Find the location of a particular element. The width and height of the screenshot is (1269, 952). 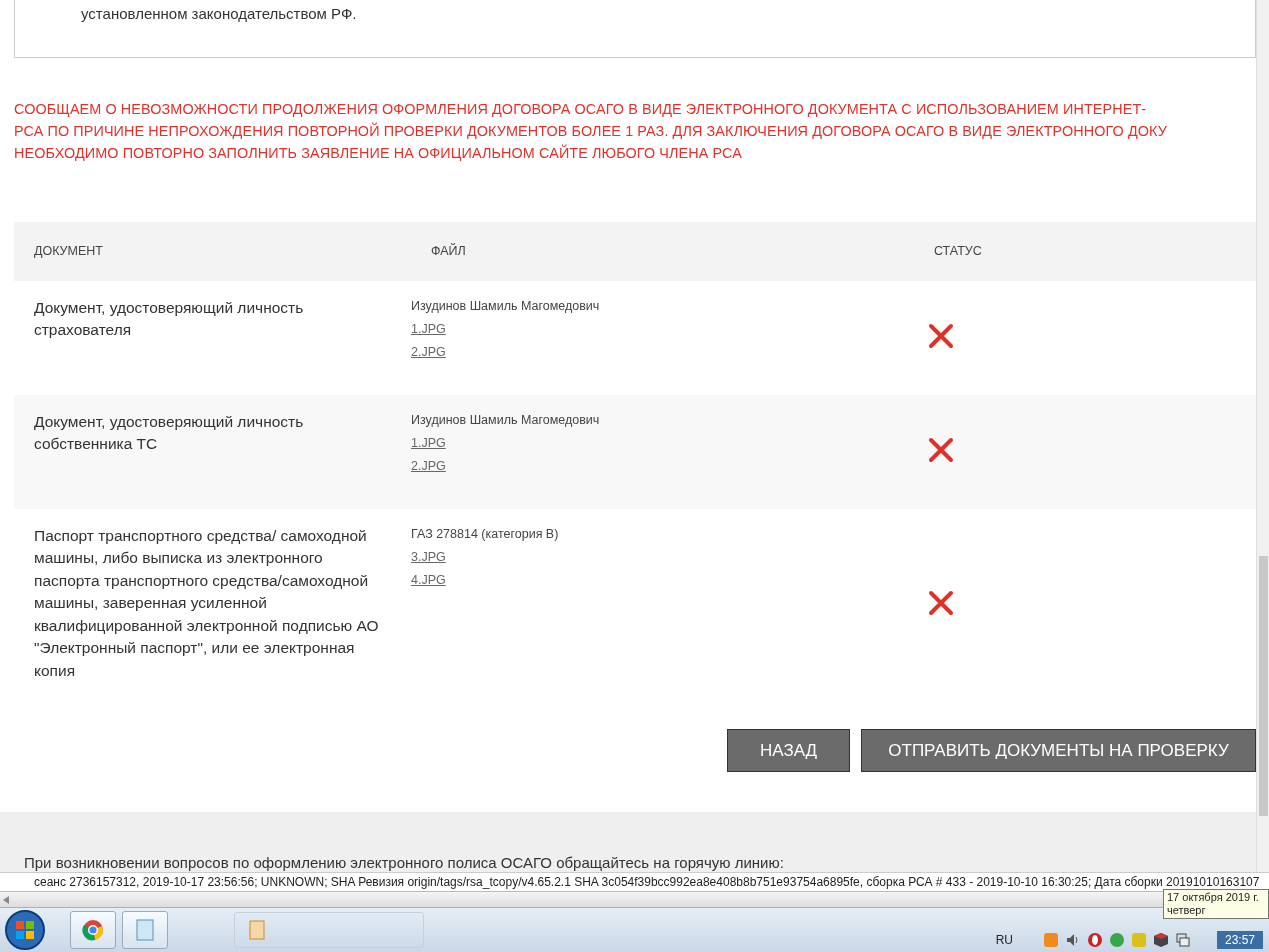

owner-name: ГАЗ 278814 (категория В) is located at coordinates (485, 534).